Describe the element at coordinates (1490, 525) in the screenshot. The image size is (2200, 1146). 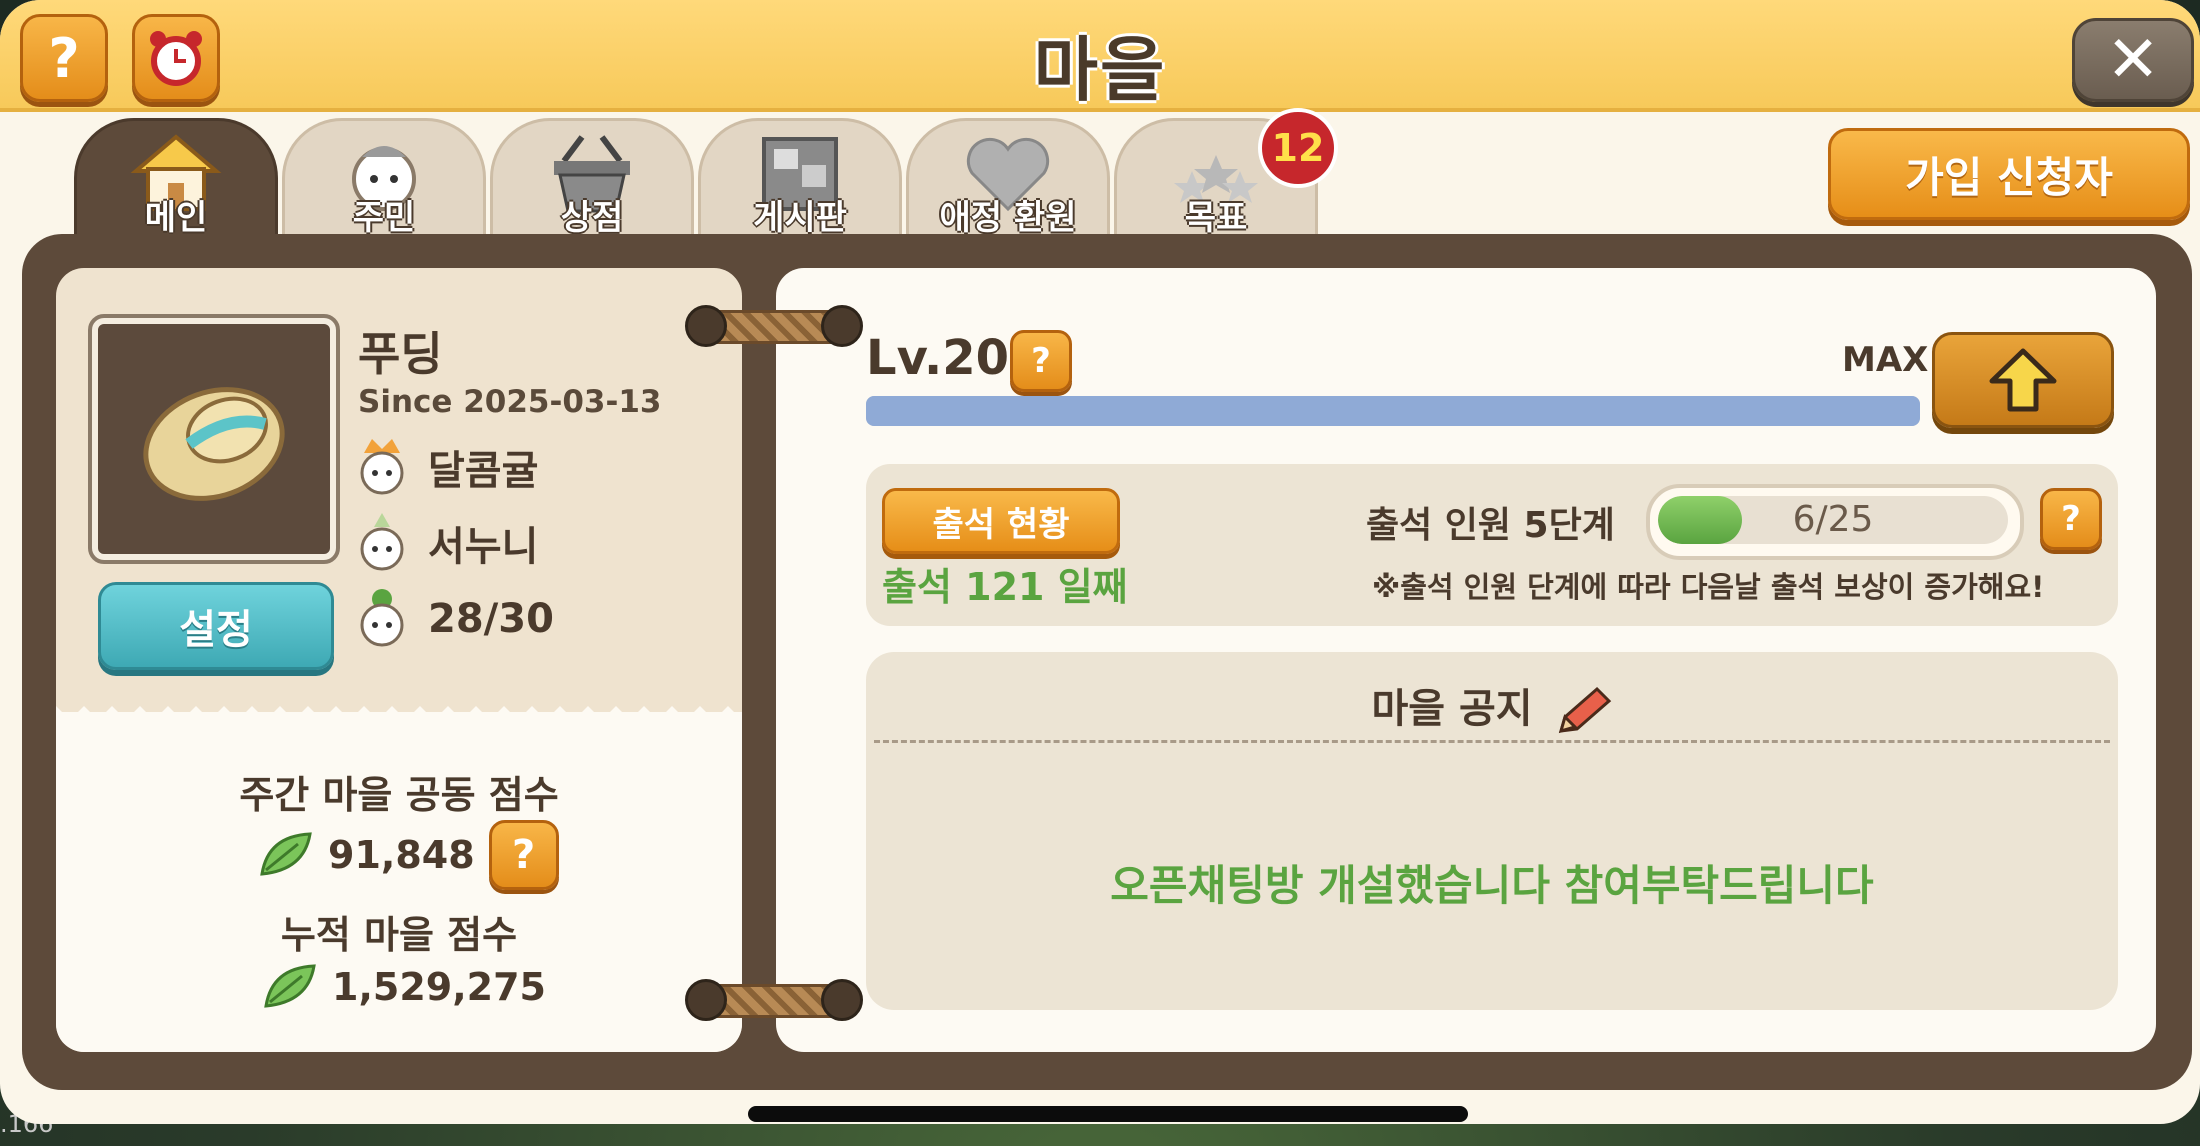
I see `attendance-stage: 출석 인원 5단계` at that location.